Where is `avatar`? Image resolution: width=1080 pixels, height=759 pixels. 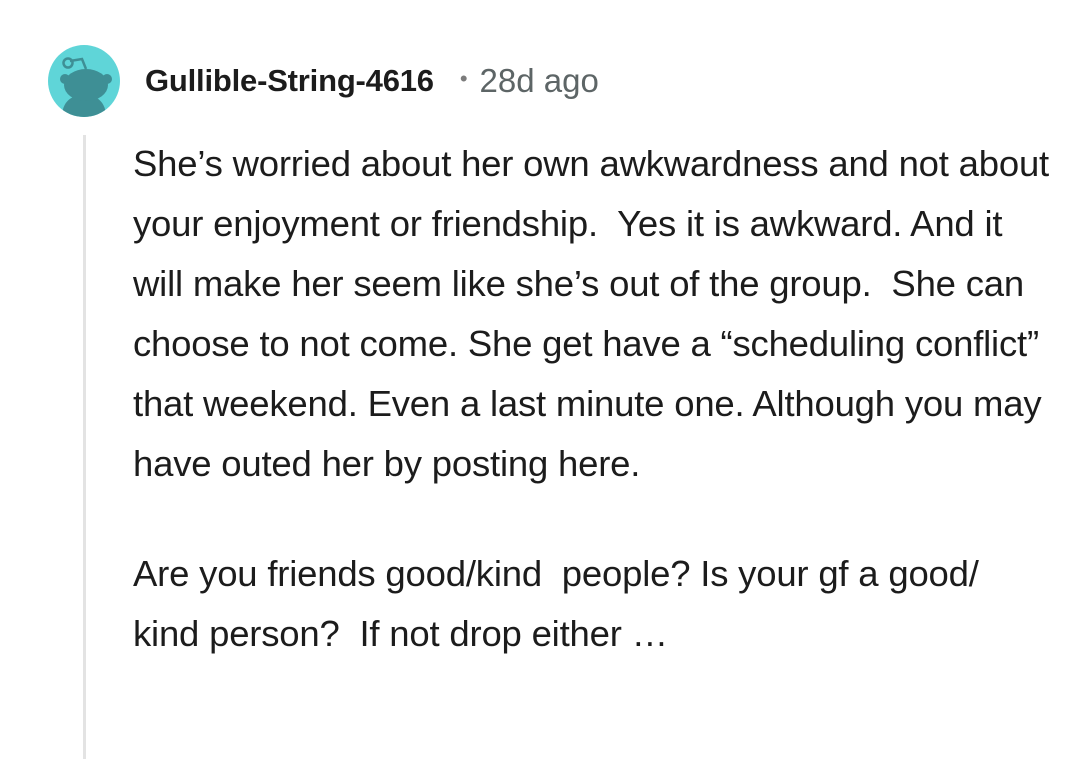 avatar is located at coordinates (84, 81).